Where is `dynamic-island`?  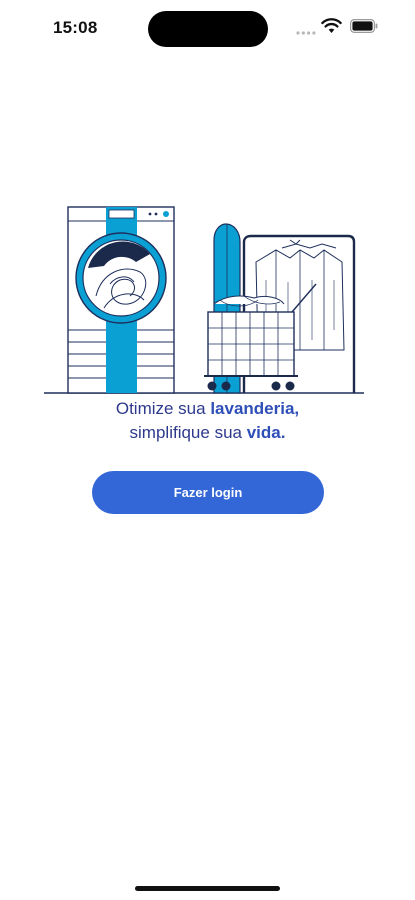 dynamic-island is located at coordinates (208, 29).